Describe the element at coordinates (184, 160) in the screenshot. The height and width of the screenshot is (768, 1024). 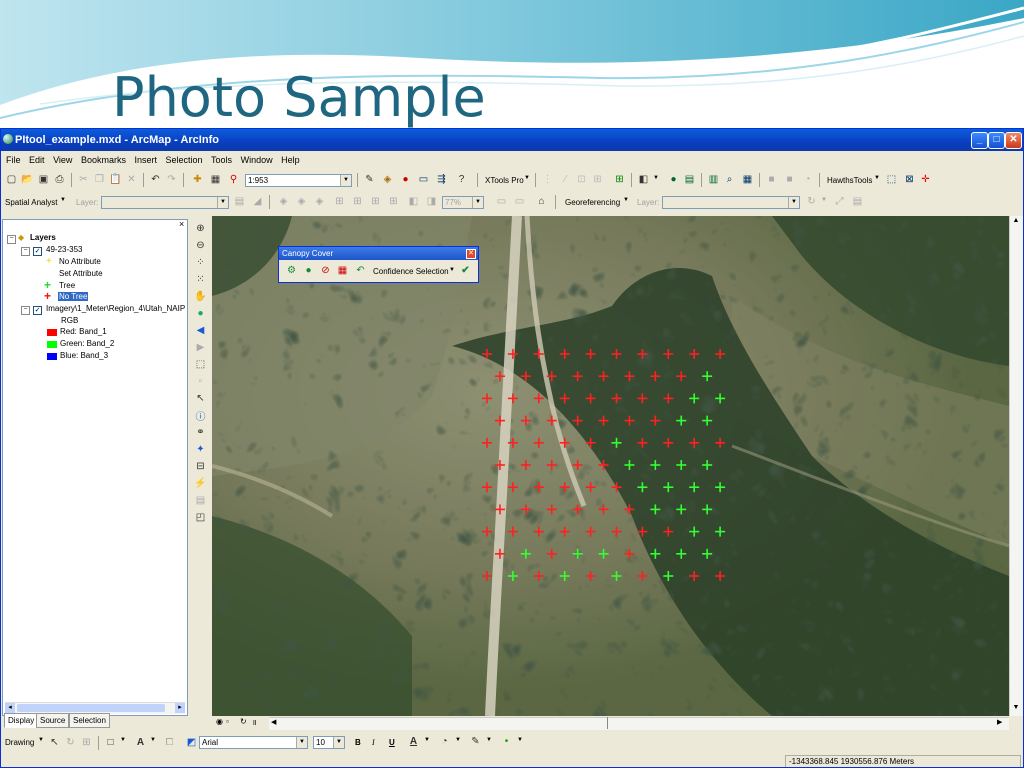
I see `menu-selection: Selection` at that location.